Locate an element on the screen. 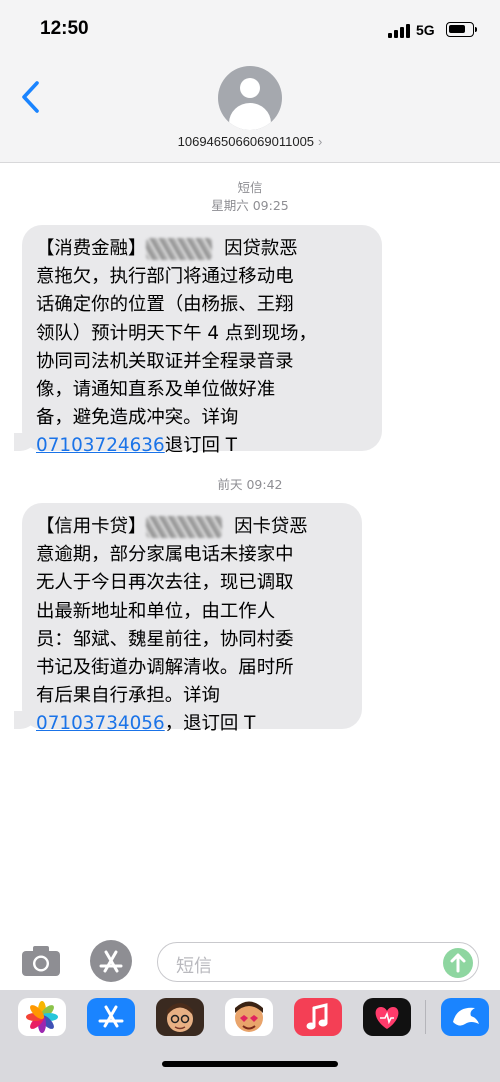 This screenshot has width=500, height=1082. dolphin-app-icon is located at coordinates (465, 1017).